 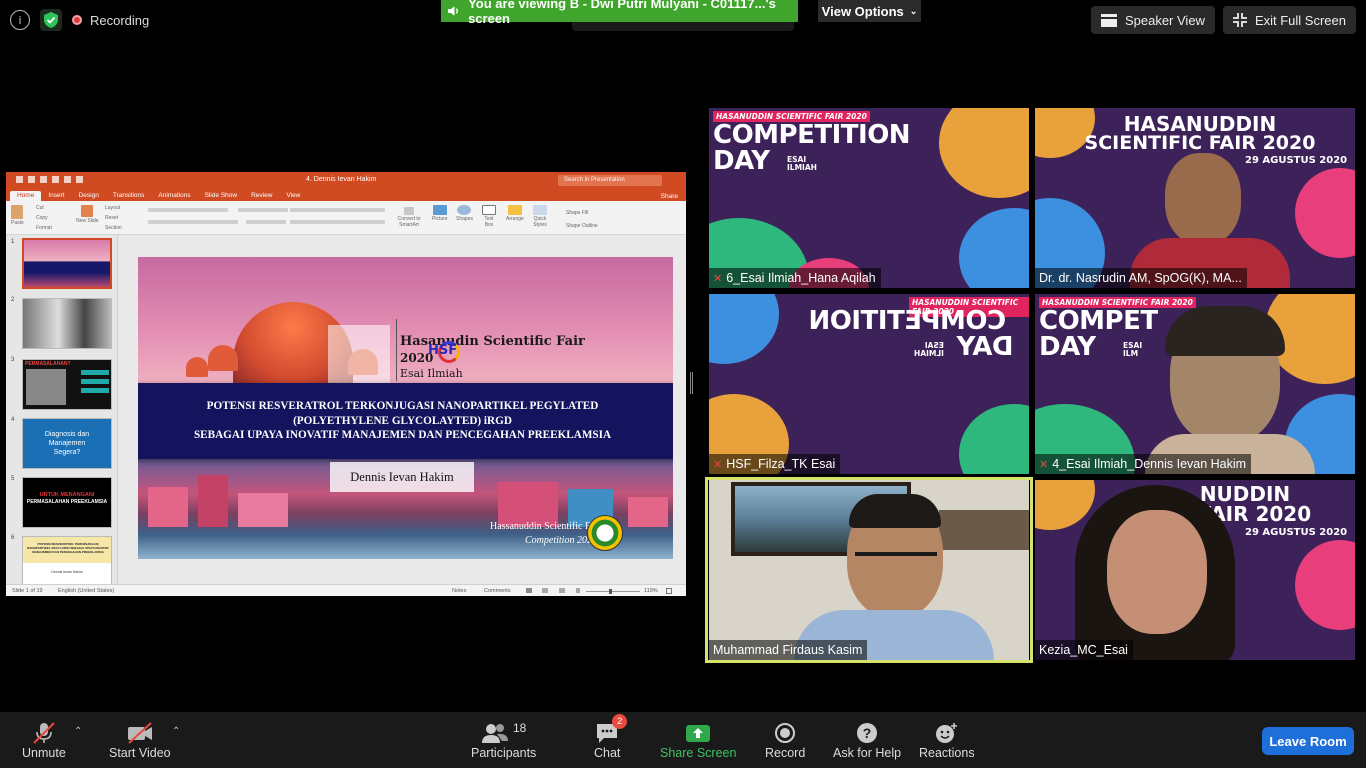 I want to click on participants-icon, so click(x=494, y=733).